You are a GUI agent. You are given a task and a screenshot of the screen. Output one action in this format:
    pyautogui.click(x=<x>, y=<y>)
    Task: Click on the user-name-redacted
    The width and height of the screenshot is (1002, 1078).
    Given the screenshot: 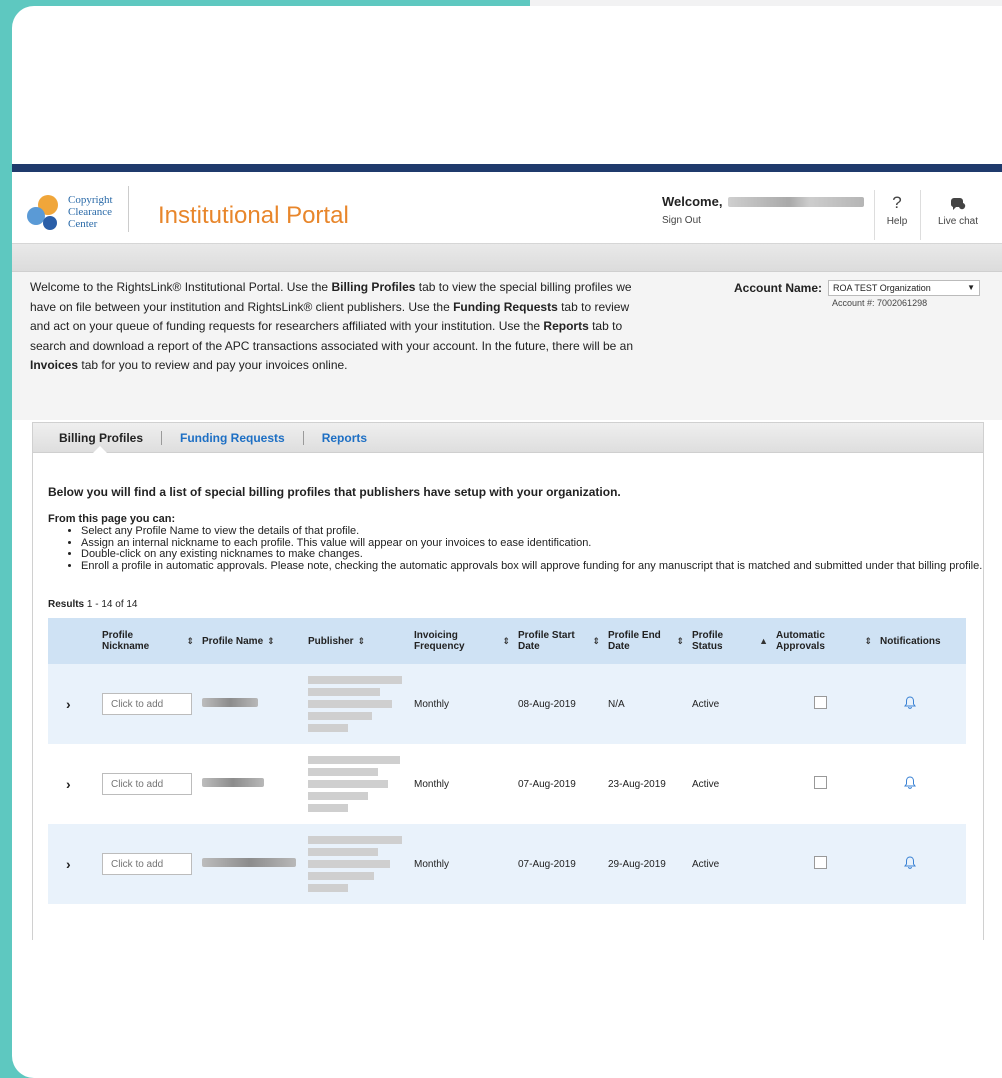 What is the action you would take?
    pyautogui.click(x=796, y=201)
    